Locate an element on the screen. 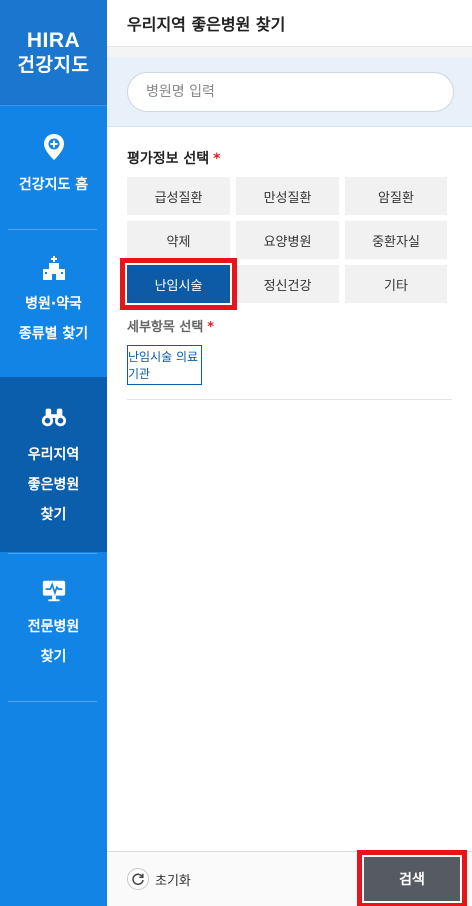 This screenshot has height=906, width=472. binoculars-icon is located at coordinates (54, 417).